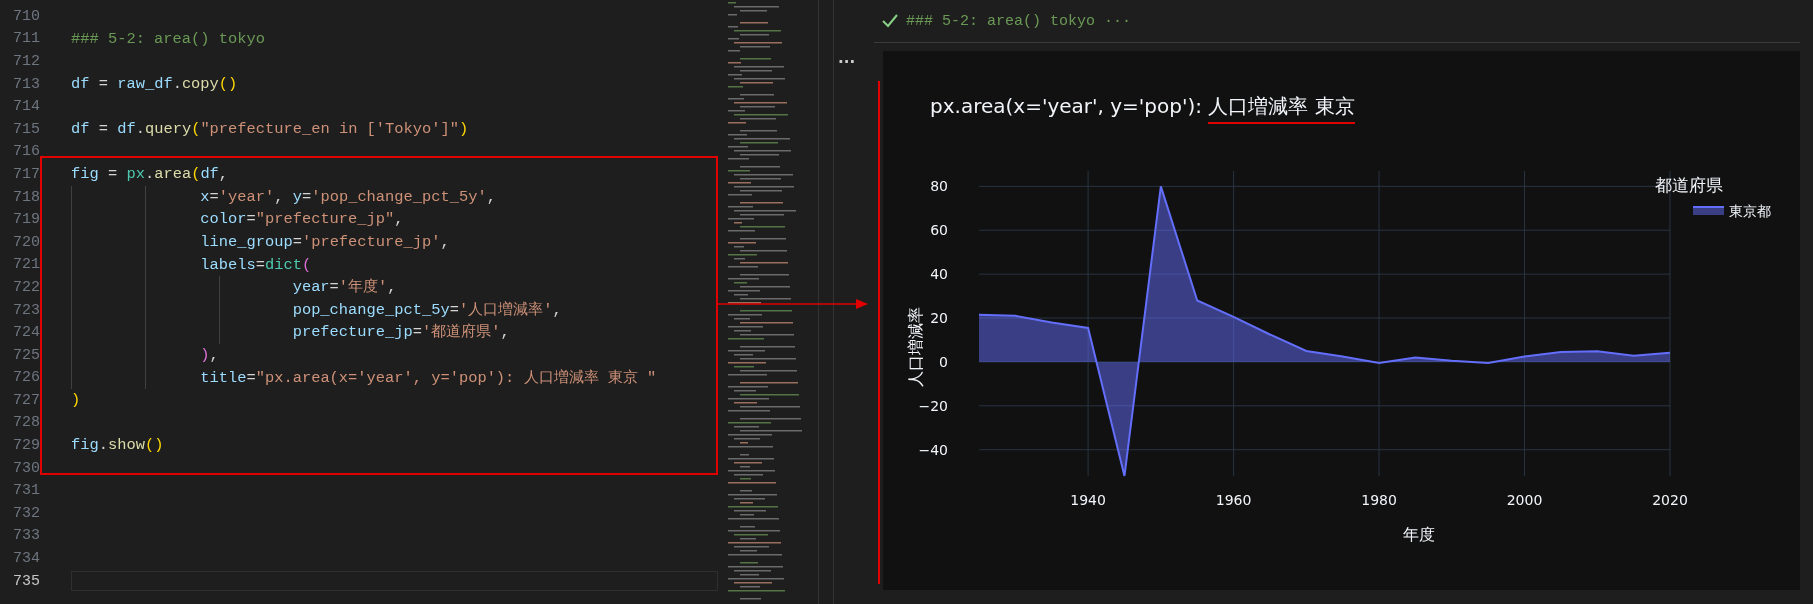 This screenshot has height=604, width=1813. What do you see at coordinates (428, 378) in the screenshot?
I see `code-line: title="px.area(x='year', y='pop'): 人口増減率 東京 "` at bounding box center [428, 378].